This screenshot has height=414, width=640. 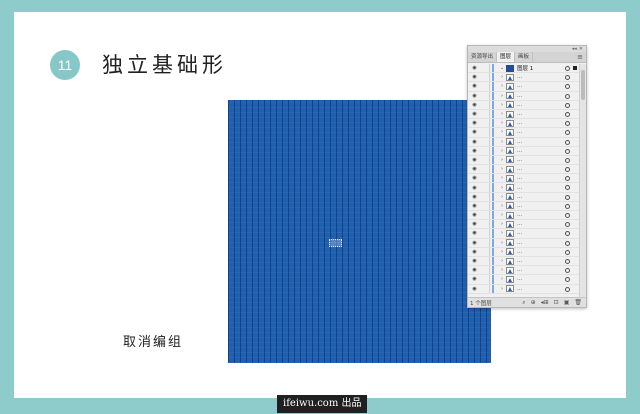 What do you see at coordinates (523, 69) in the screenshot?
I see `layer-row-top: ◉ ⌄ 图层 1` at bounding box center [523, 69].